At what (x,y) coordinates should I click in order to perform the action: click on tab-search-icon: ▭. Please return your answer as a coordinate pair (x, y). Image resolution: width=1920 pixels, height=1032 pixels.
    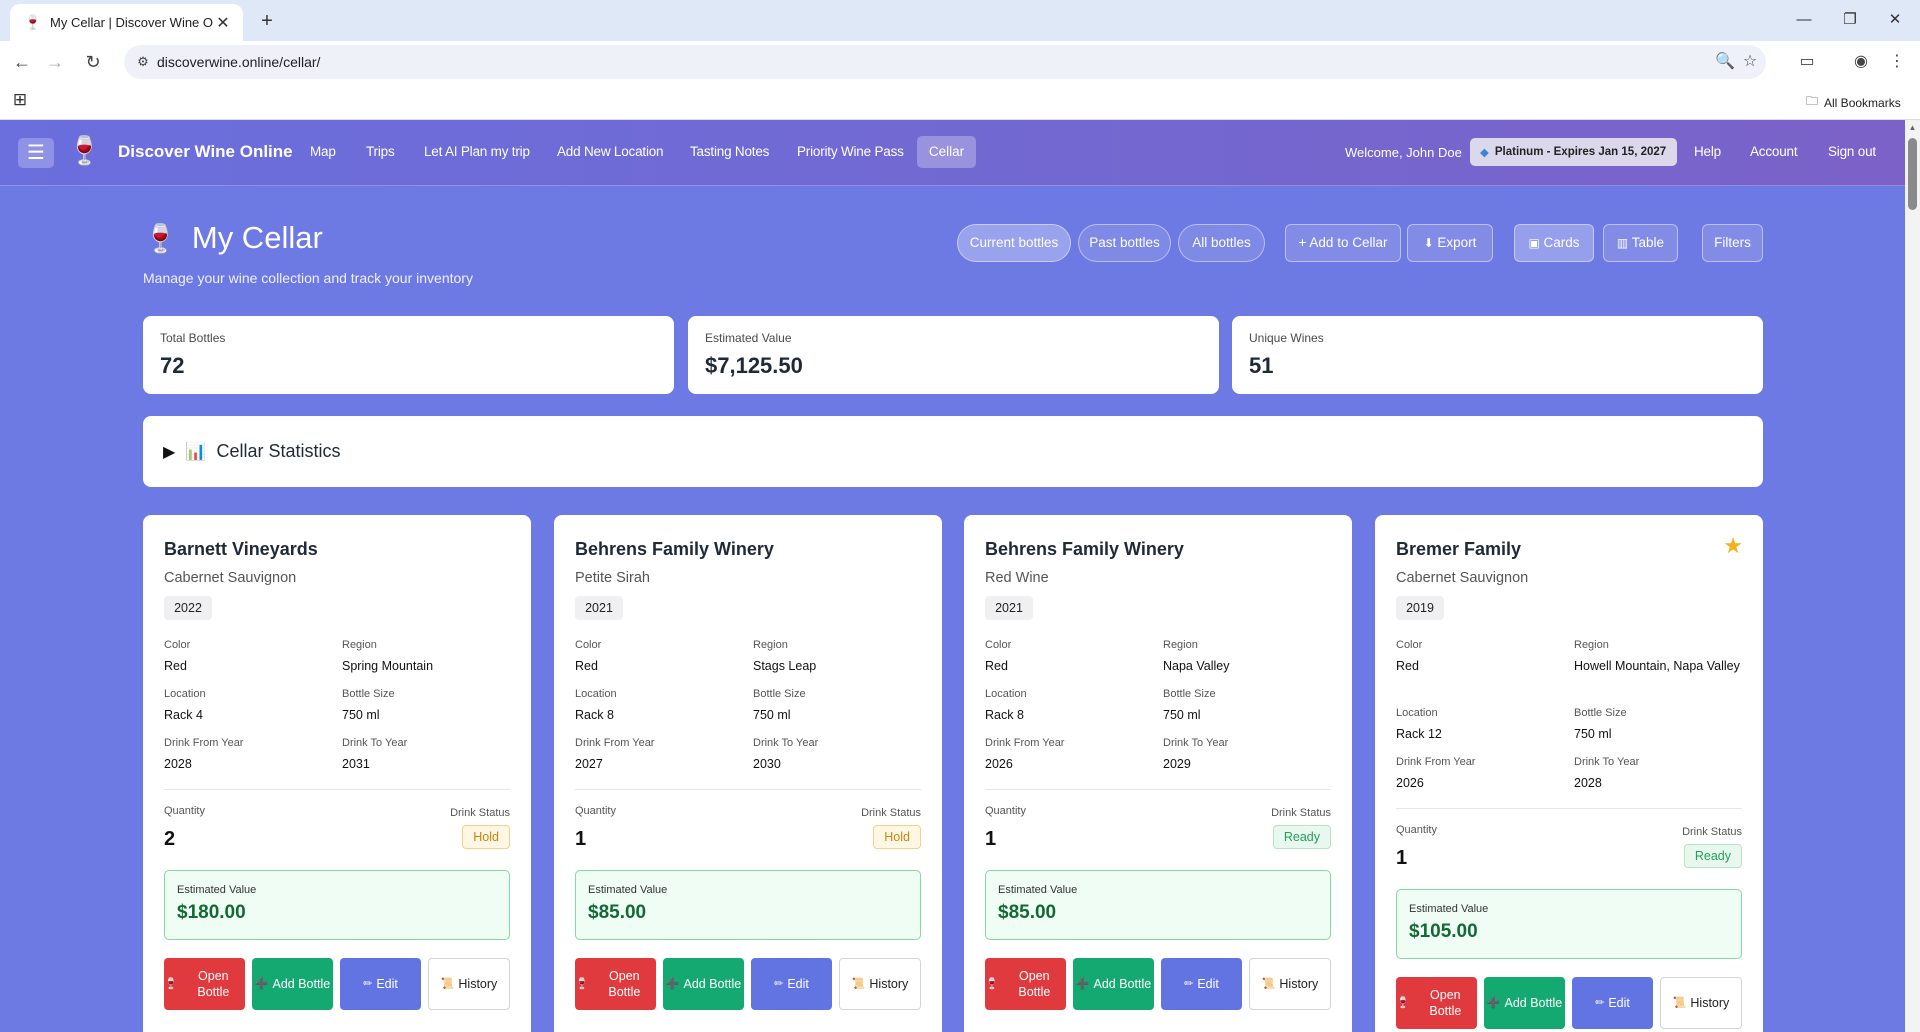
    Looking at the image, I should click on (1807, 62).